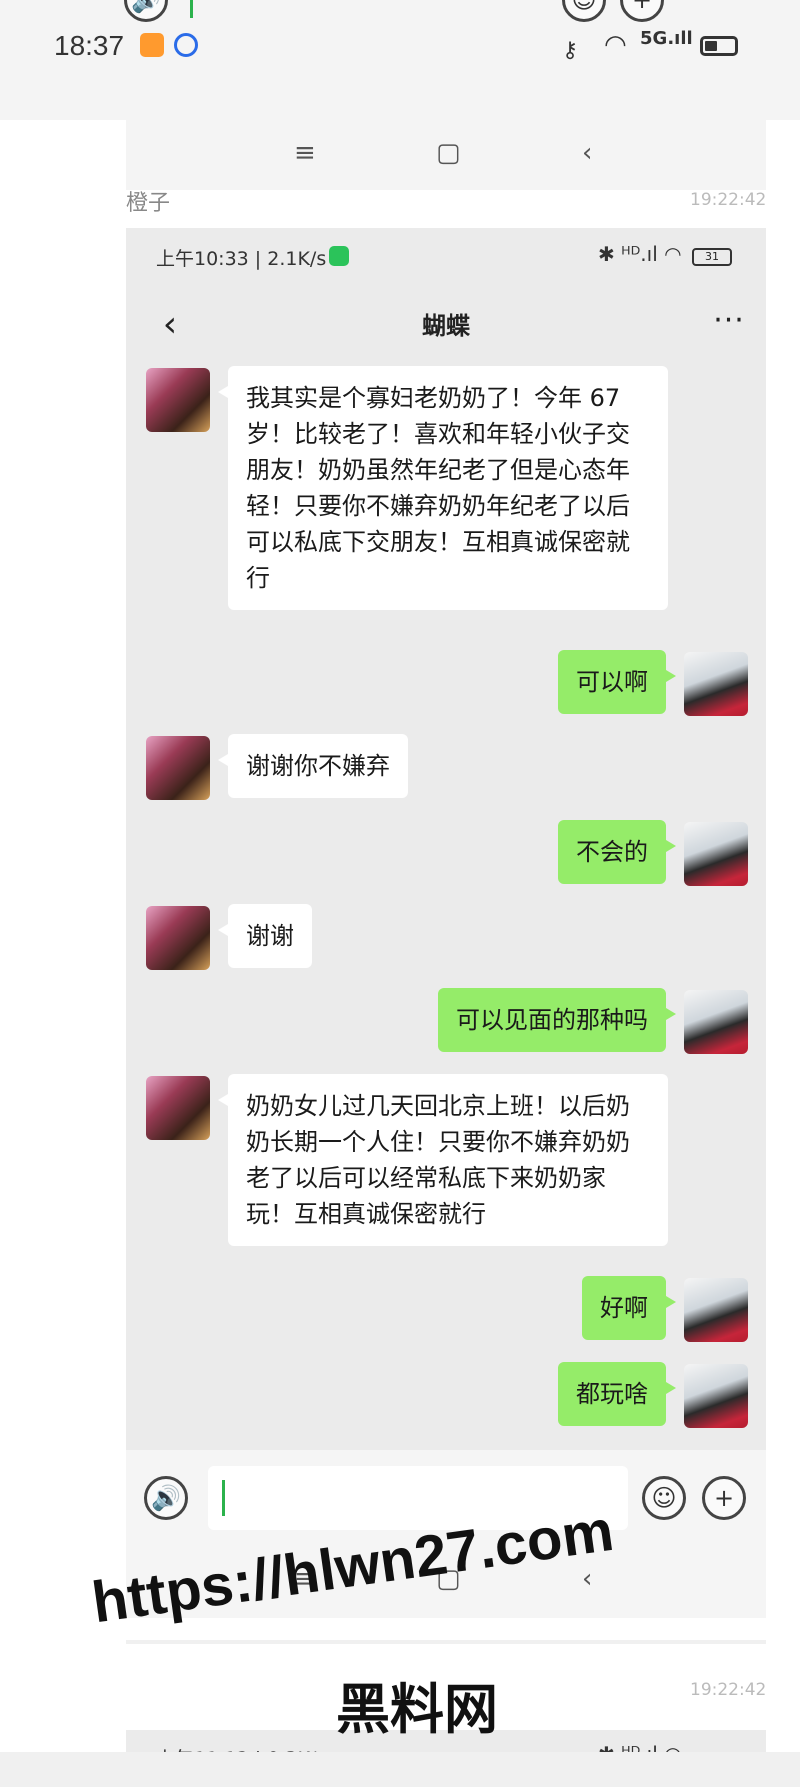 The image size is (800, 1787). Describe the element at coordinates (241, 259) in the screenshot. I see `inner-clock: 上午10:33 | 2.1K/s` at that location.